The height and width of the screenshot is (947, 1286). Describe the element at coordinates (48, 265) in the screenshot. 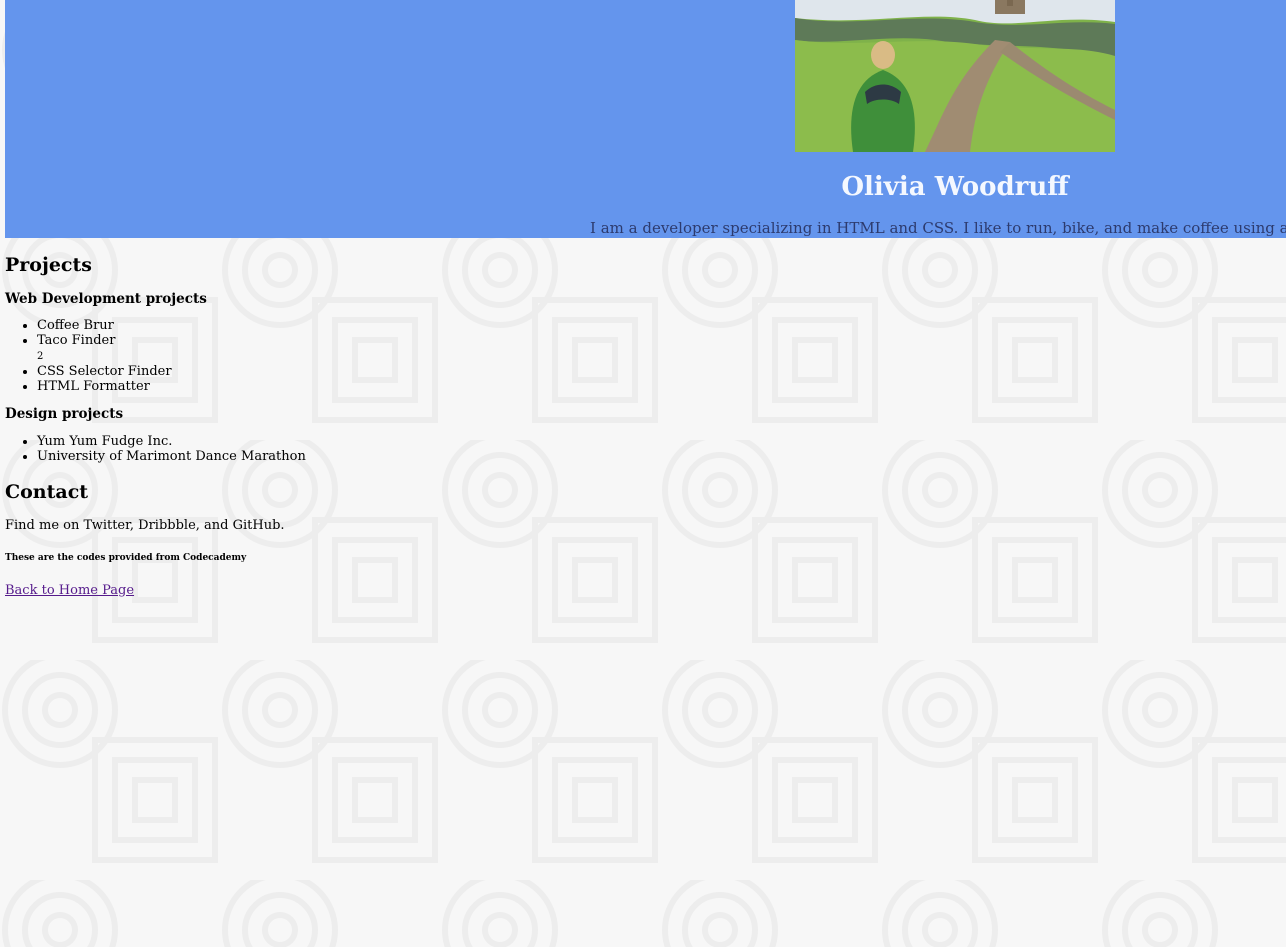

I see `projects-heading: Projects` at that location.